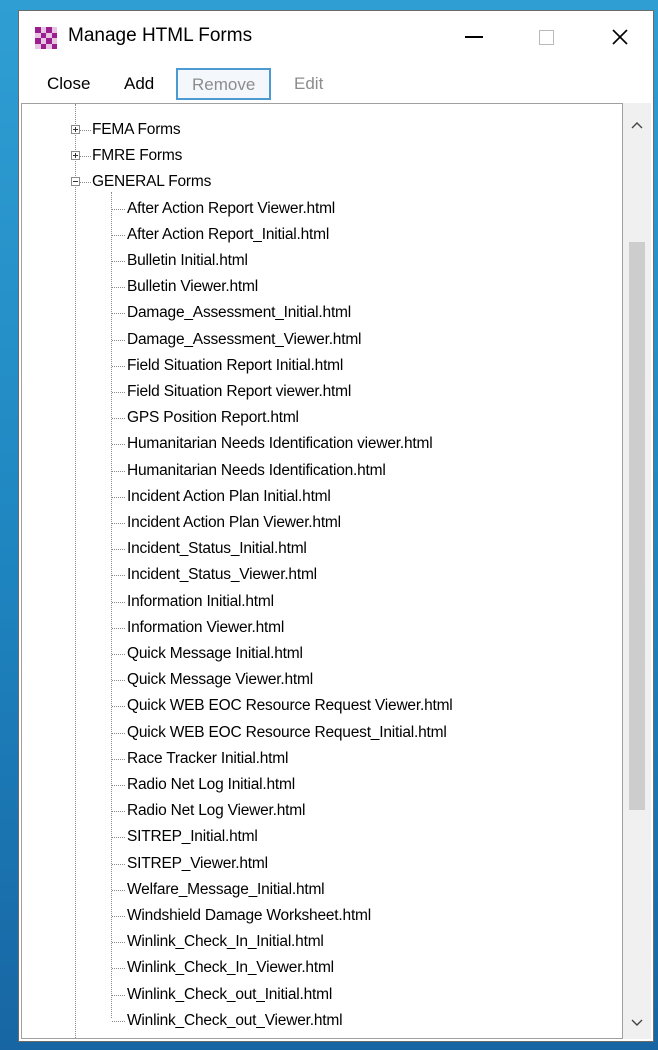  What do you see at coordinates (197, 864) in the screenshot?
I see `tree-file-item: SITREP_Viewer.html` at bounding box center [197, 864].